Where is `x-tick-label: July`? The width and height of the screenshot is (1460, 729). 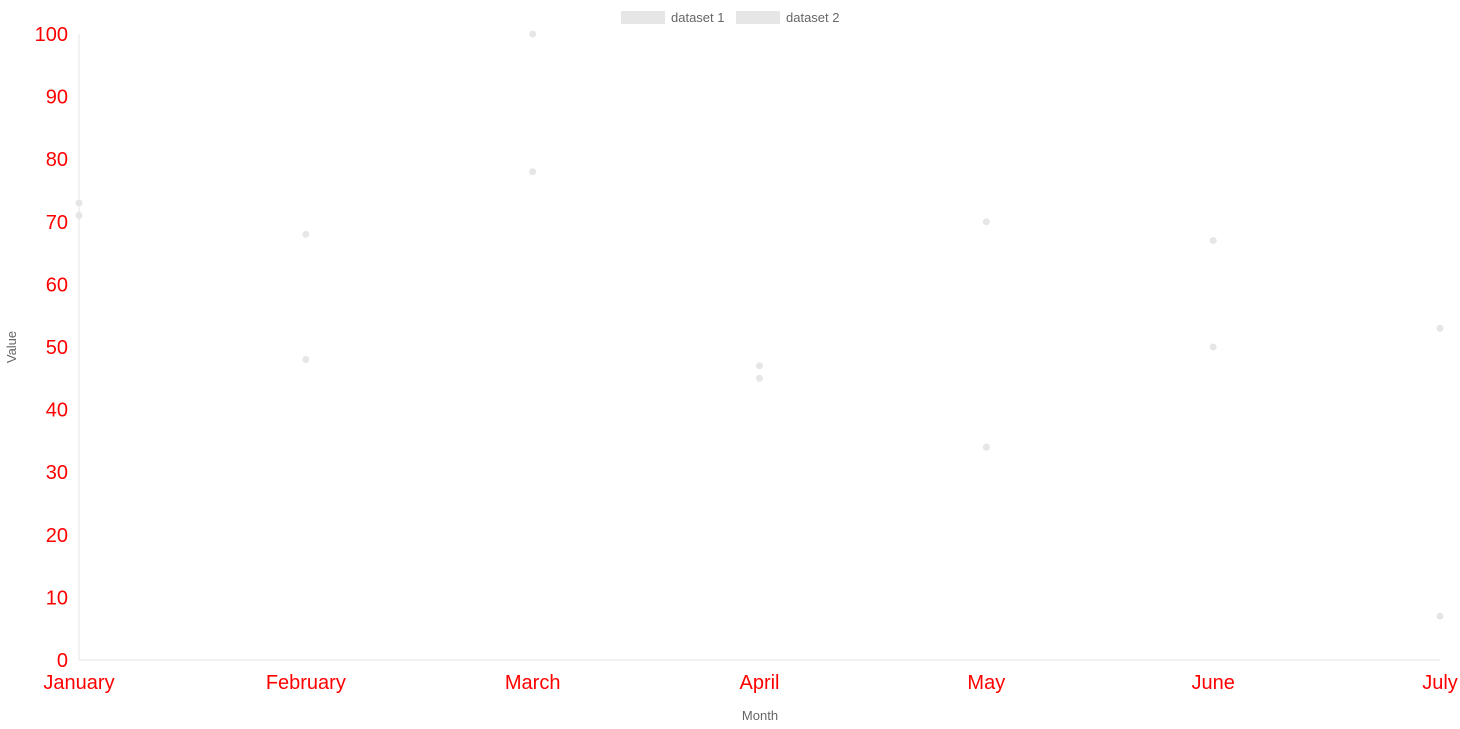
x-tick-label: July is located at coordinates (1440, 683).